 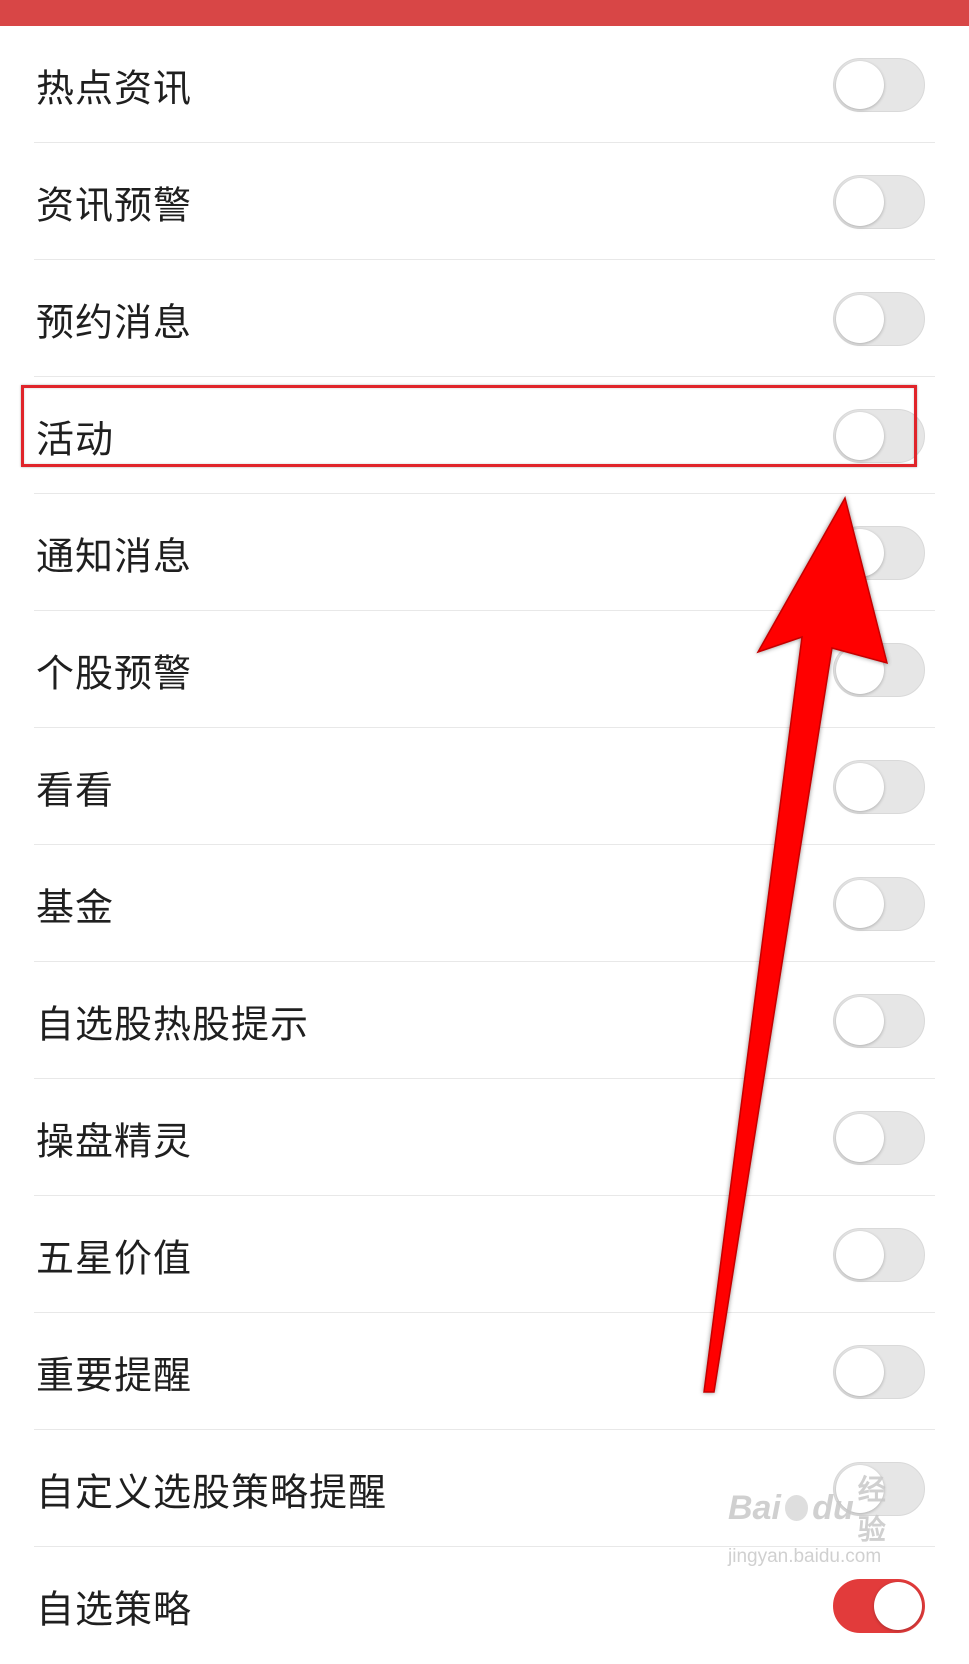 What do you see at coordinates (805, 1556) in the screenshot?
I see `watermark-url: jingyan.baidu.com` at bounding box center [805, 1556].